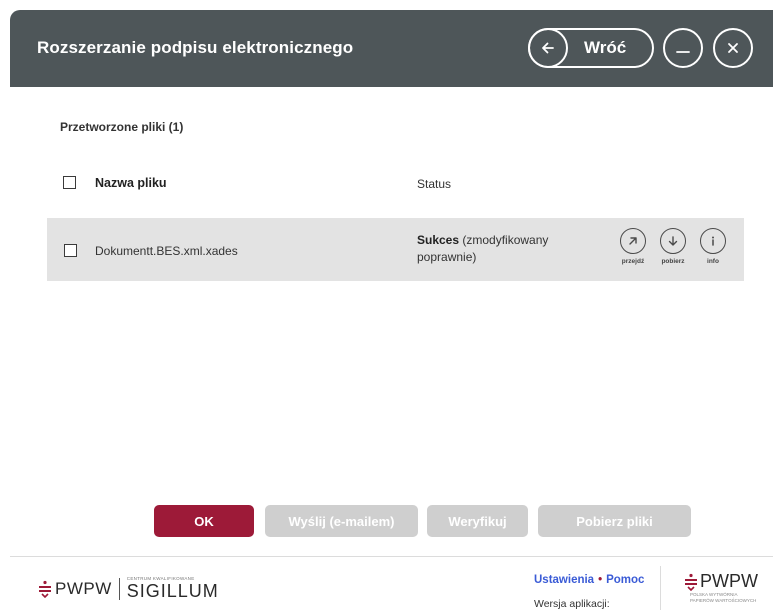 This screenshot has height=615, width=773. What do you see at coordinates (166, 251) in the screenshot?
I see `file-name: Dokumentt.BES.xml.xades` at bounding box center [166, 251].